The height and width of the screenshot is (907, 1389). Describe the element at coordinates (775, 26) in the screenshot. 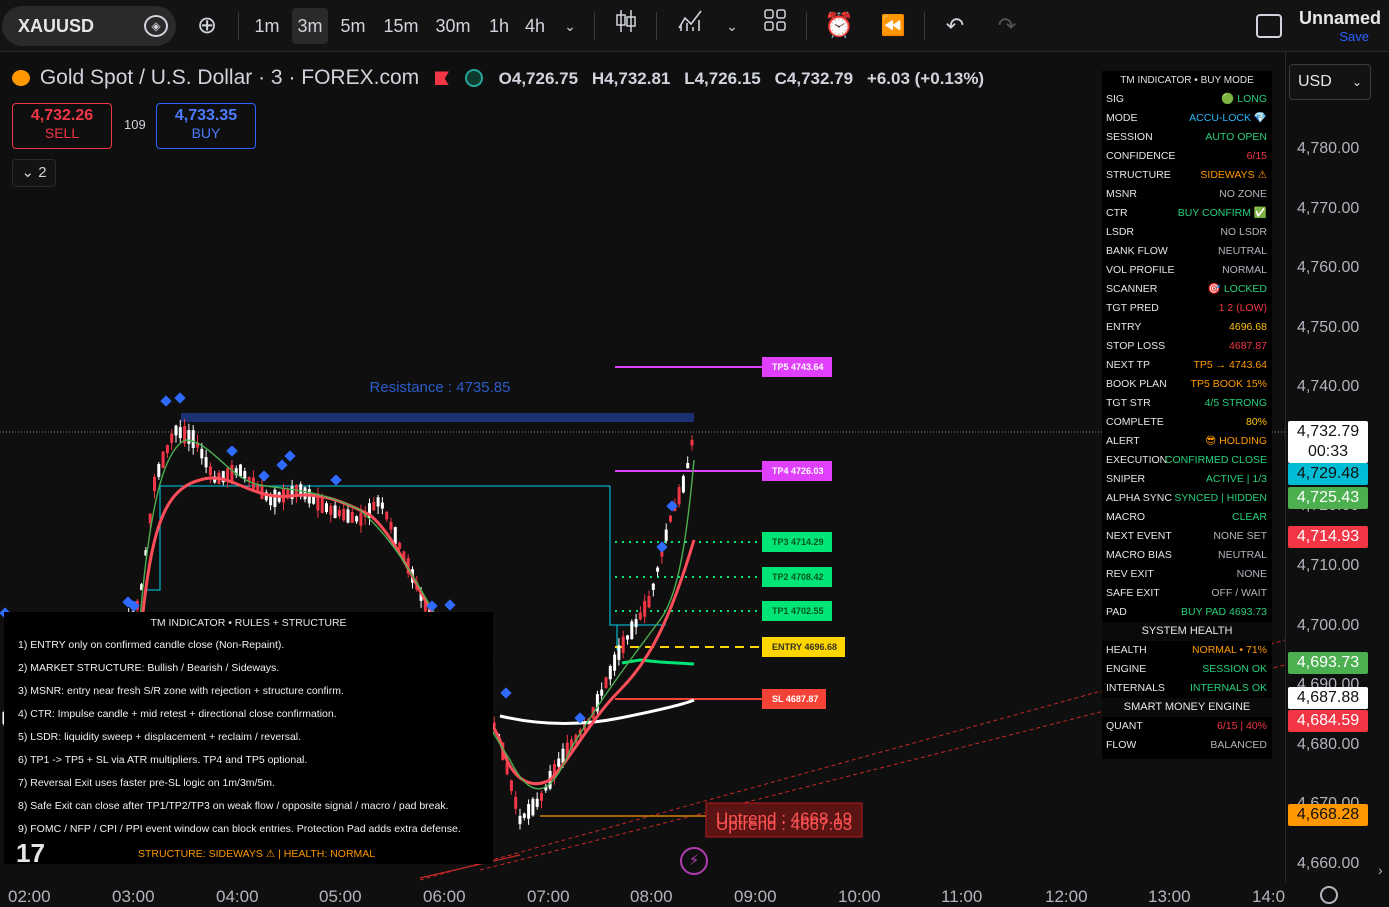

I see `layout-grid-icon` at that location.